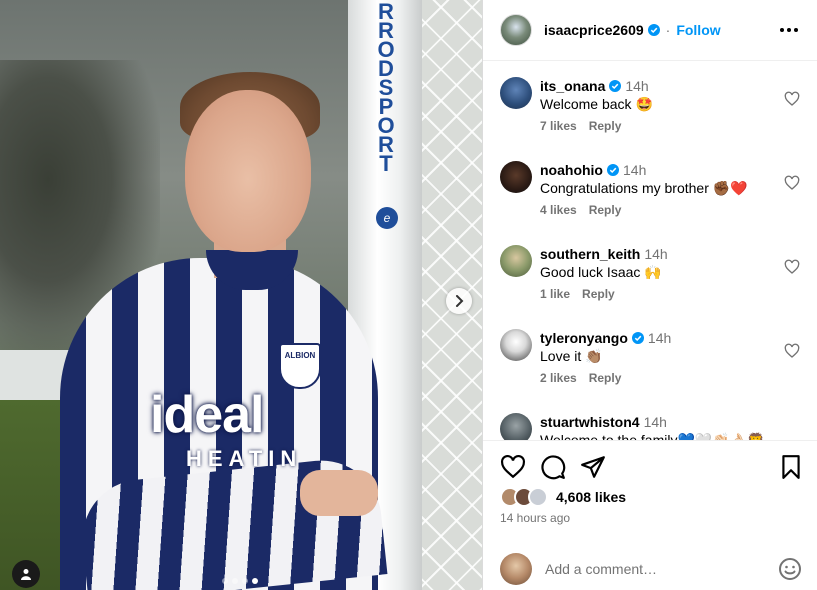  Describe the element at coordinates (538, 497) in the screenshot. I see `liker-avatar` at that location.